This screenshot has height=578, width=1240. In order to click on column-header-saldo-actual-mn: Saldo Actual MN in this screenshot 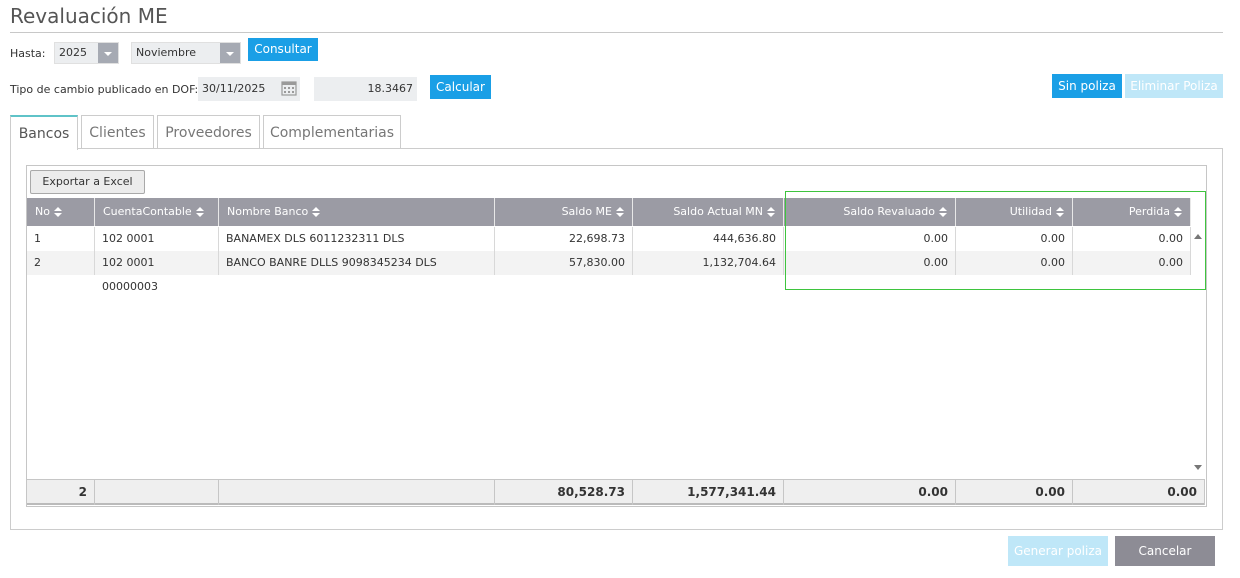, I will do `click(708, 212)`.